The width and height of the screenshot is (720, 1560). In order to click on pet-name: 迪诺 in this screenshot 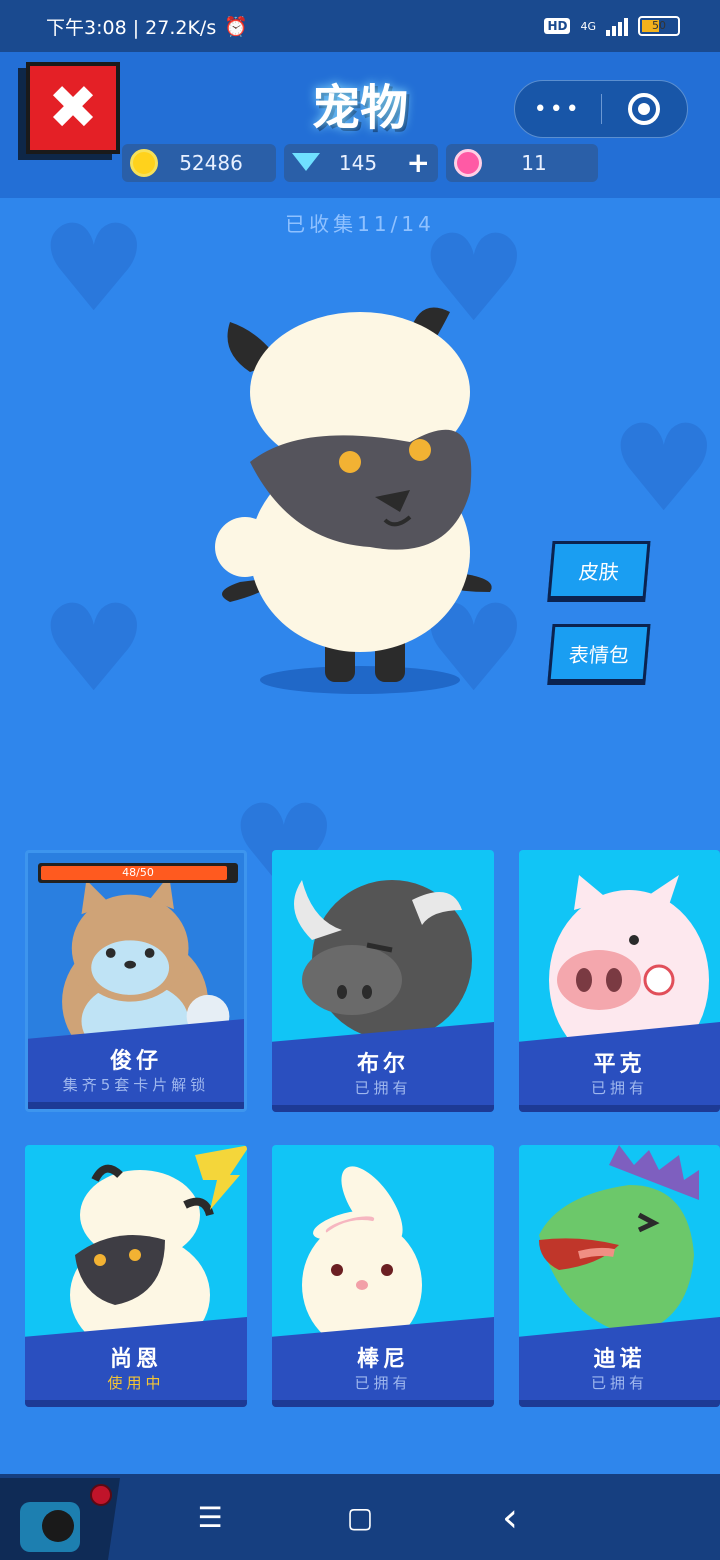, I will do `click(619, 1359)`.